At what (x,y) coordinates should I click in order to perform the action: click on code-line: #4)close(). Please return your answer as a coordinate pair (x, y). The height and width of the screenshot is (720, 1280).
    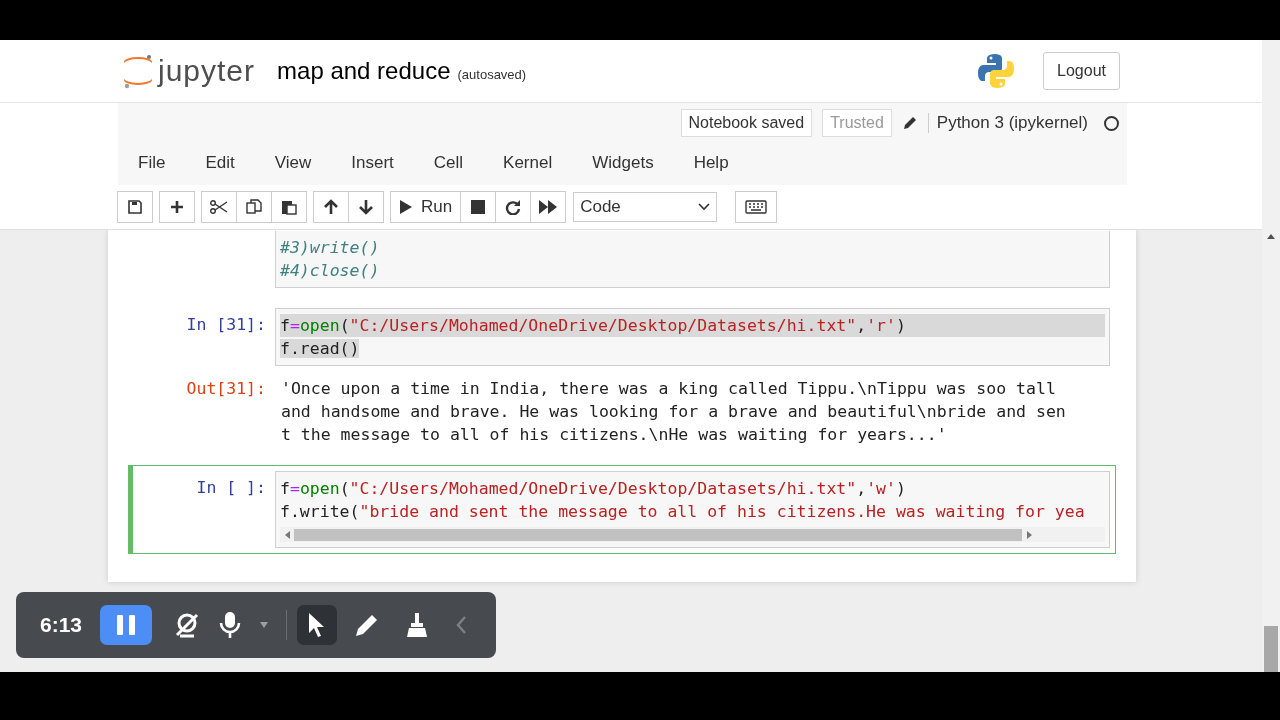
    Looking at the image, I should click on (330, 271).